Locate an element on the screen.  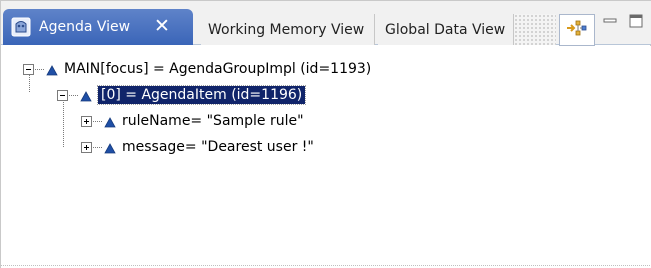
agenda-view-icon is located at coordinates (21, 27).